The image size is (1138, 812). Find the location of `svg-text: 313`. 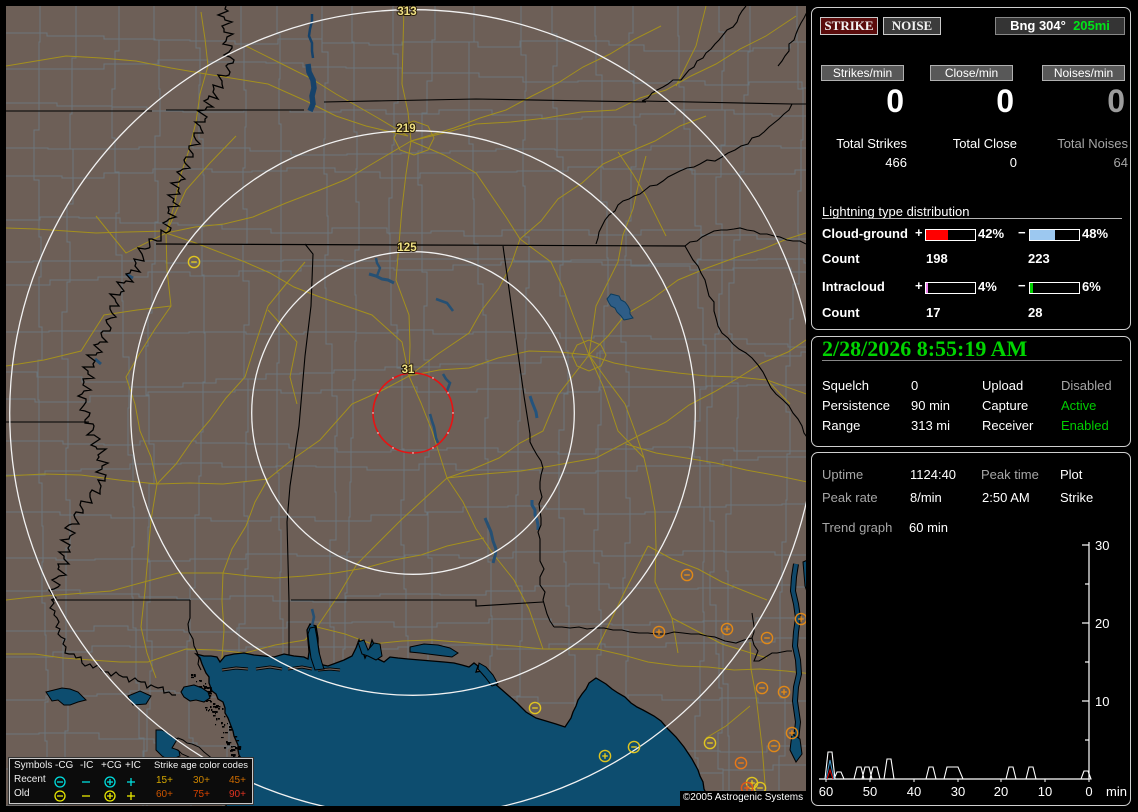

svg-text: 313 is located at coordinates (406, 12).